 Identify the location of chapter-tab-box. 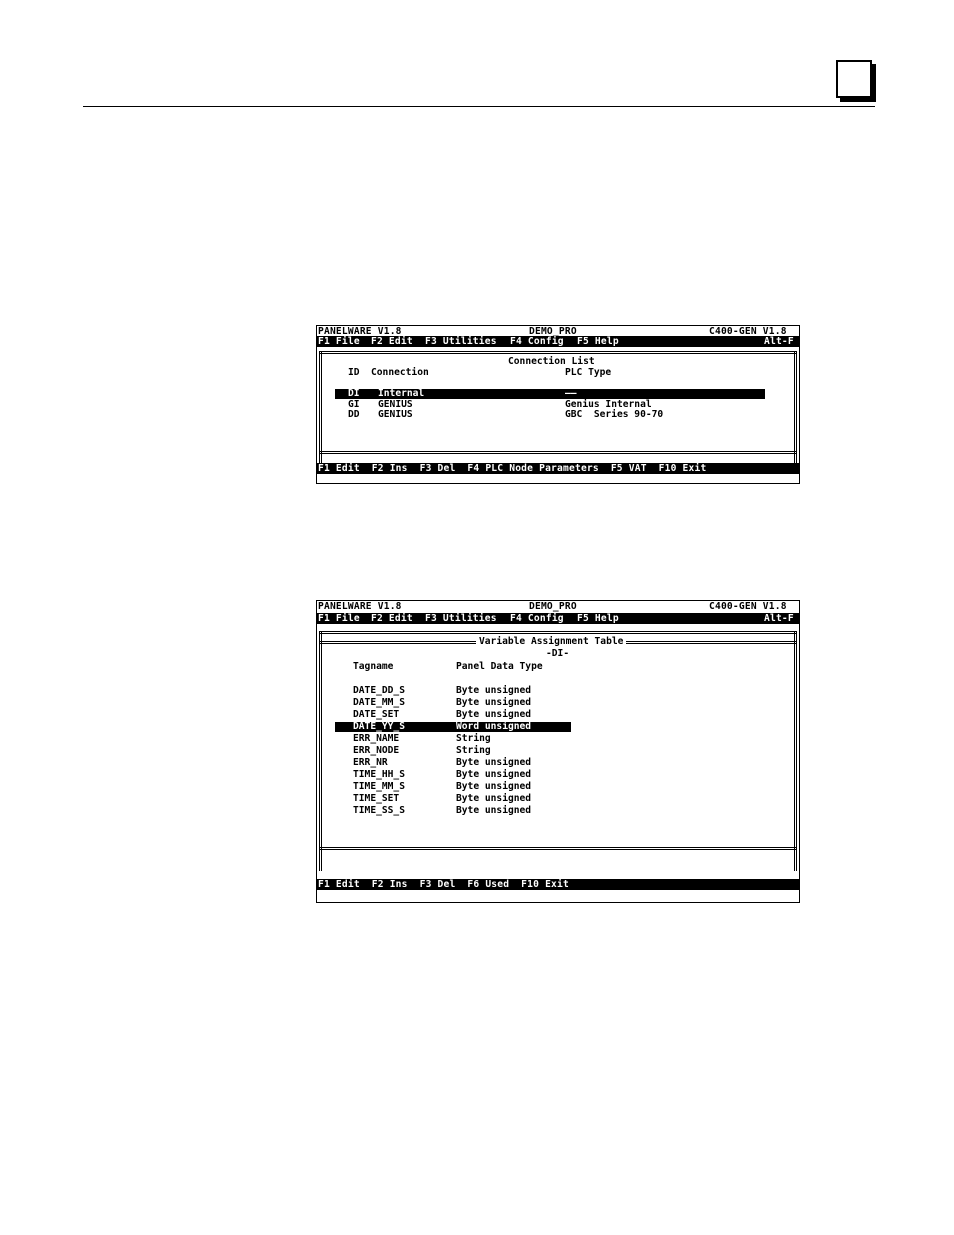
(854, 79).